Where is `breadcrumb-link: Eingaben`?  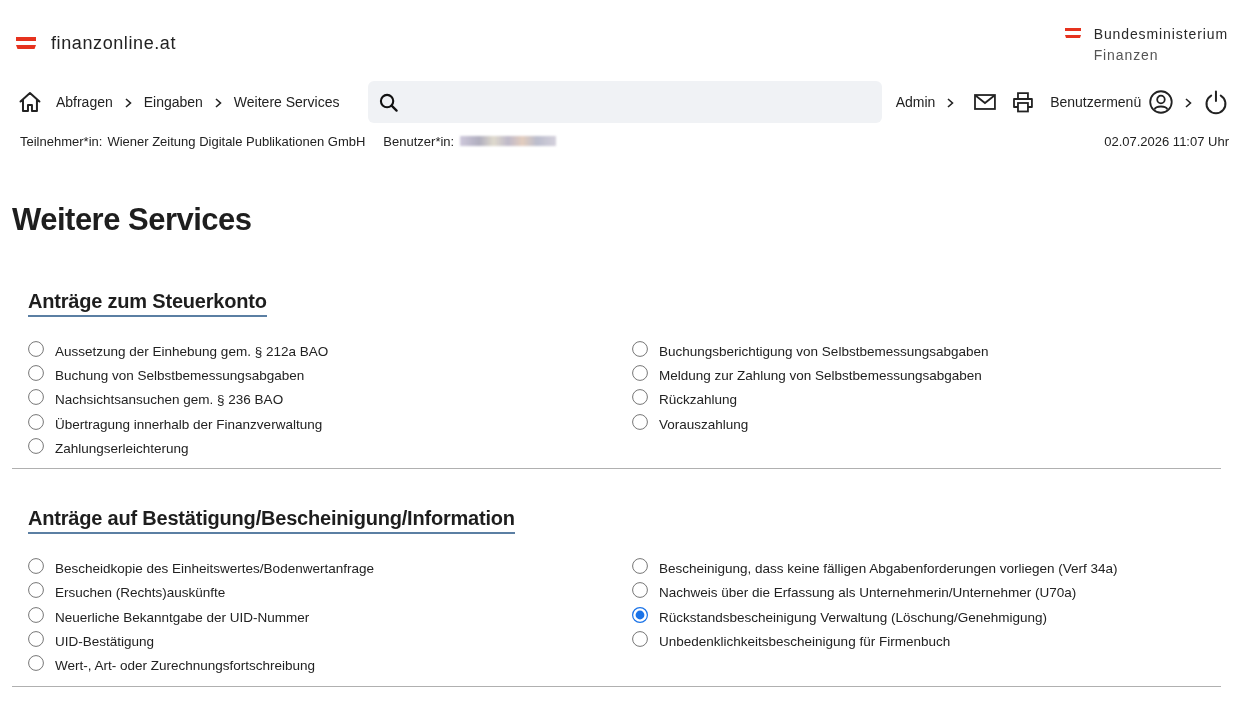
breadcrumb-link: Eingaben is located at coordinates (173, 102).